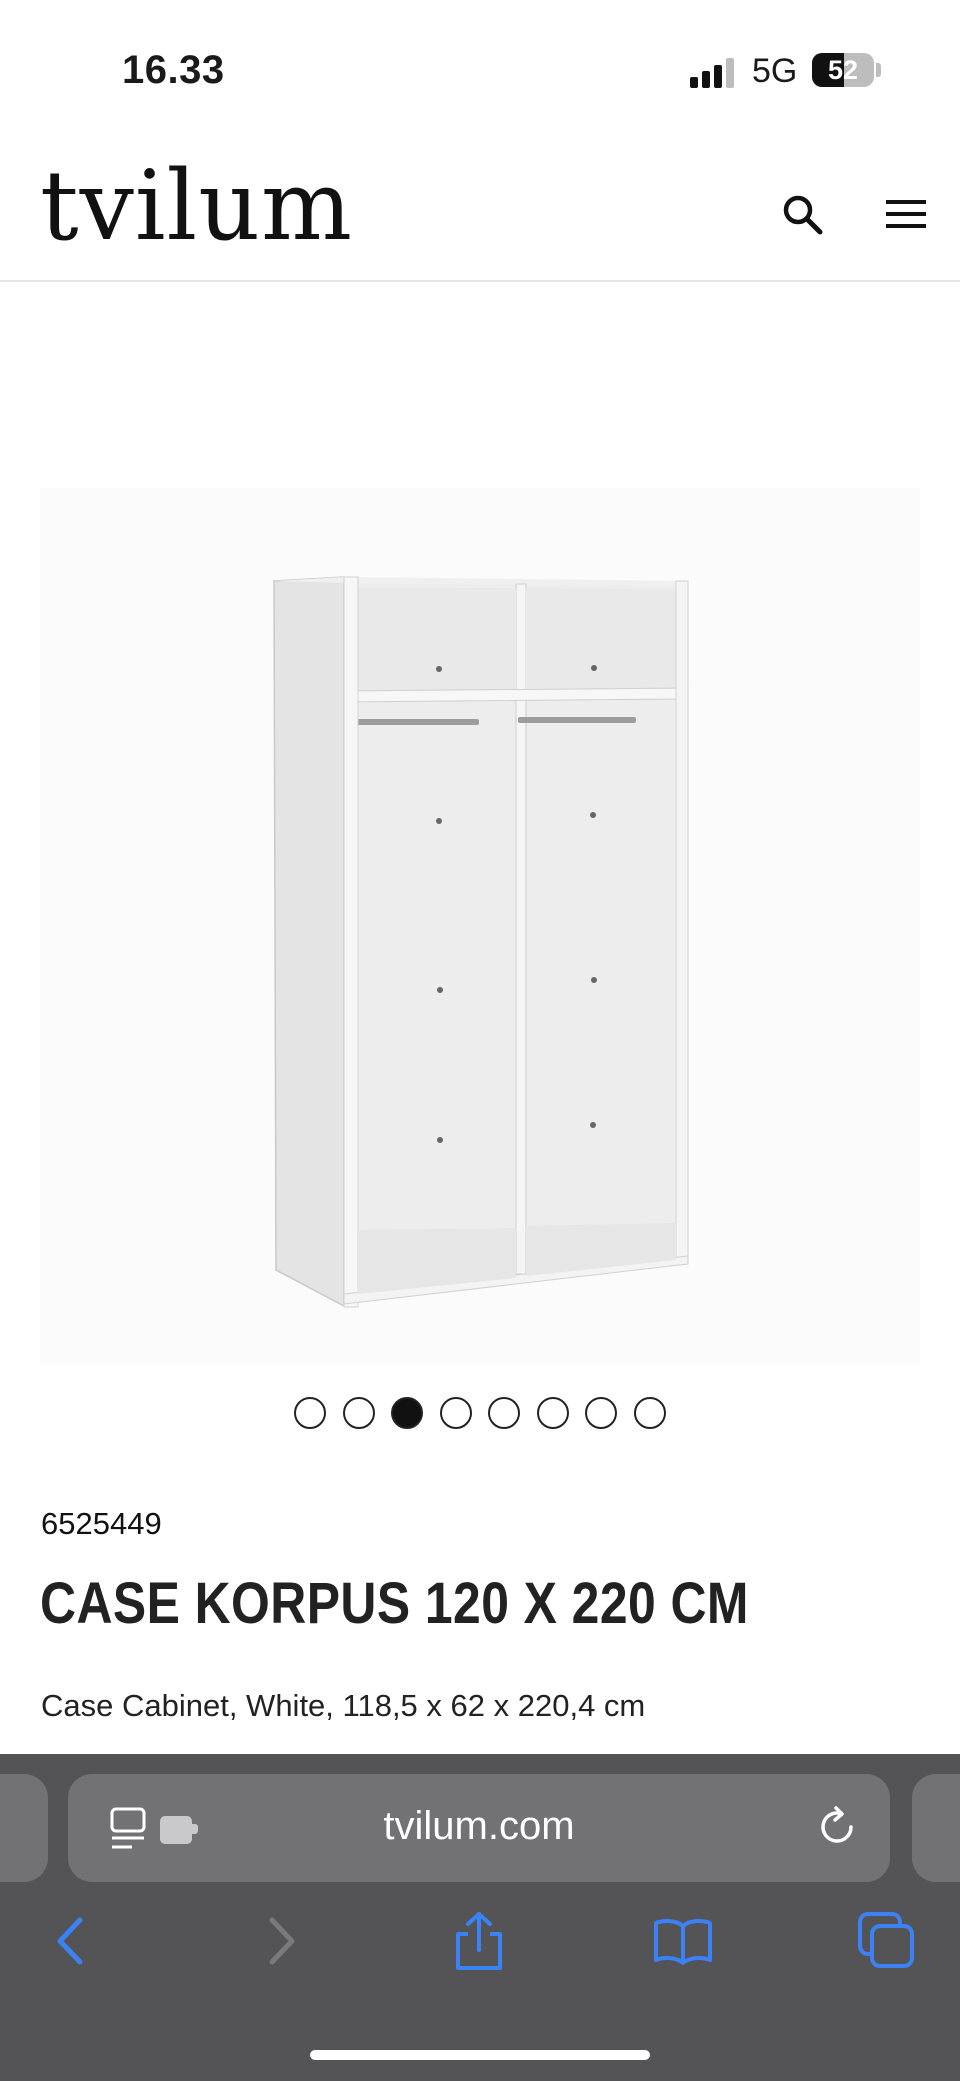  I want to click on reload-button, so click(837, 1827).